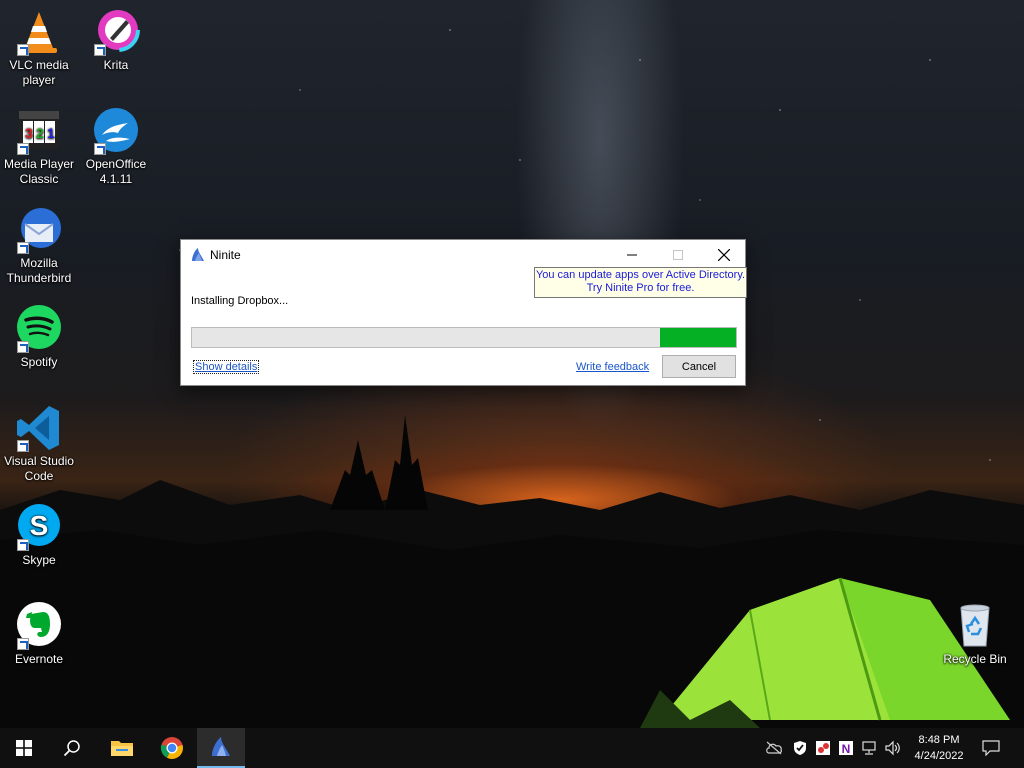  Describe the element at coordinates (39, 230) in the screenshot. I see `thunderbird-icon` at that location.